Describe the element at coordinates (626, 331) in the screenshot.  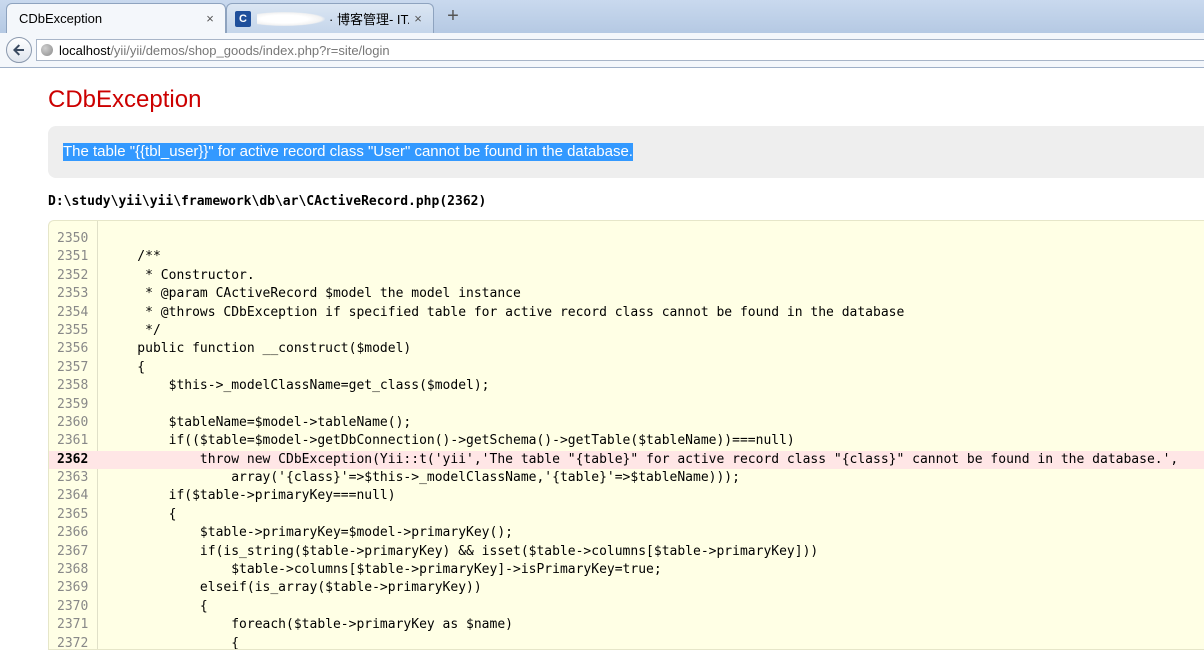
I see `code-line: 2355 */` at that location.